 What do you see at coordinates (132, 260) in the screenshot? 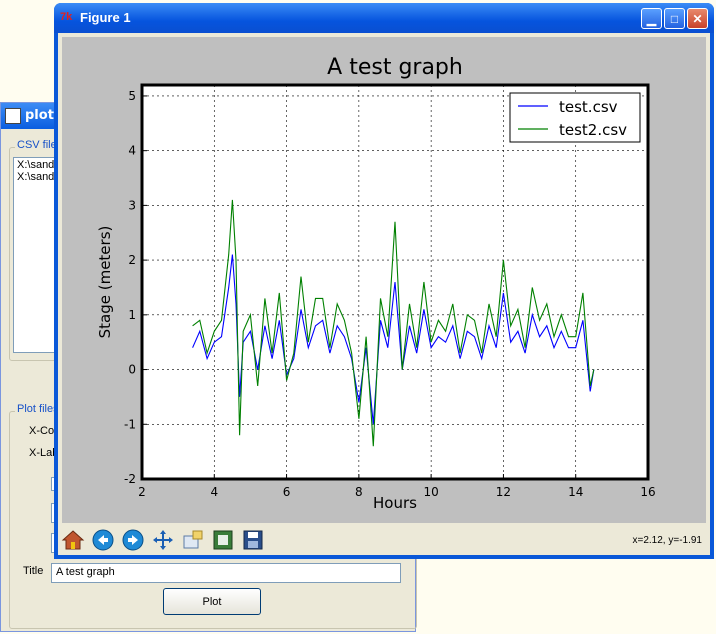
I see `y-tick-label: 2` at bounding box center [132, 260].